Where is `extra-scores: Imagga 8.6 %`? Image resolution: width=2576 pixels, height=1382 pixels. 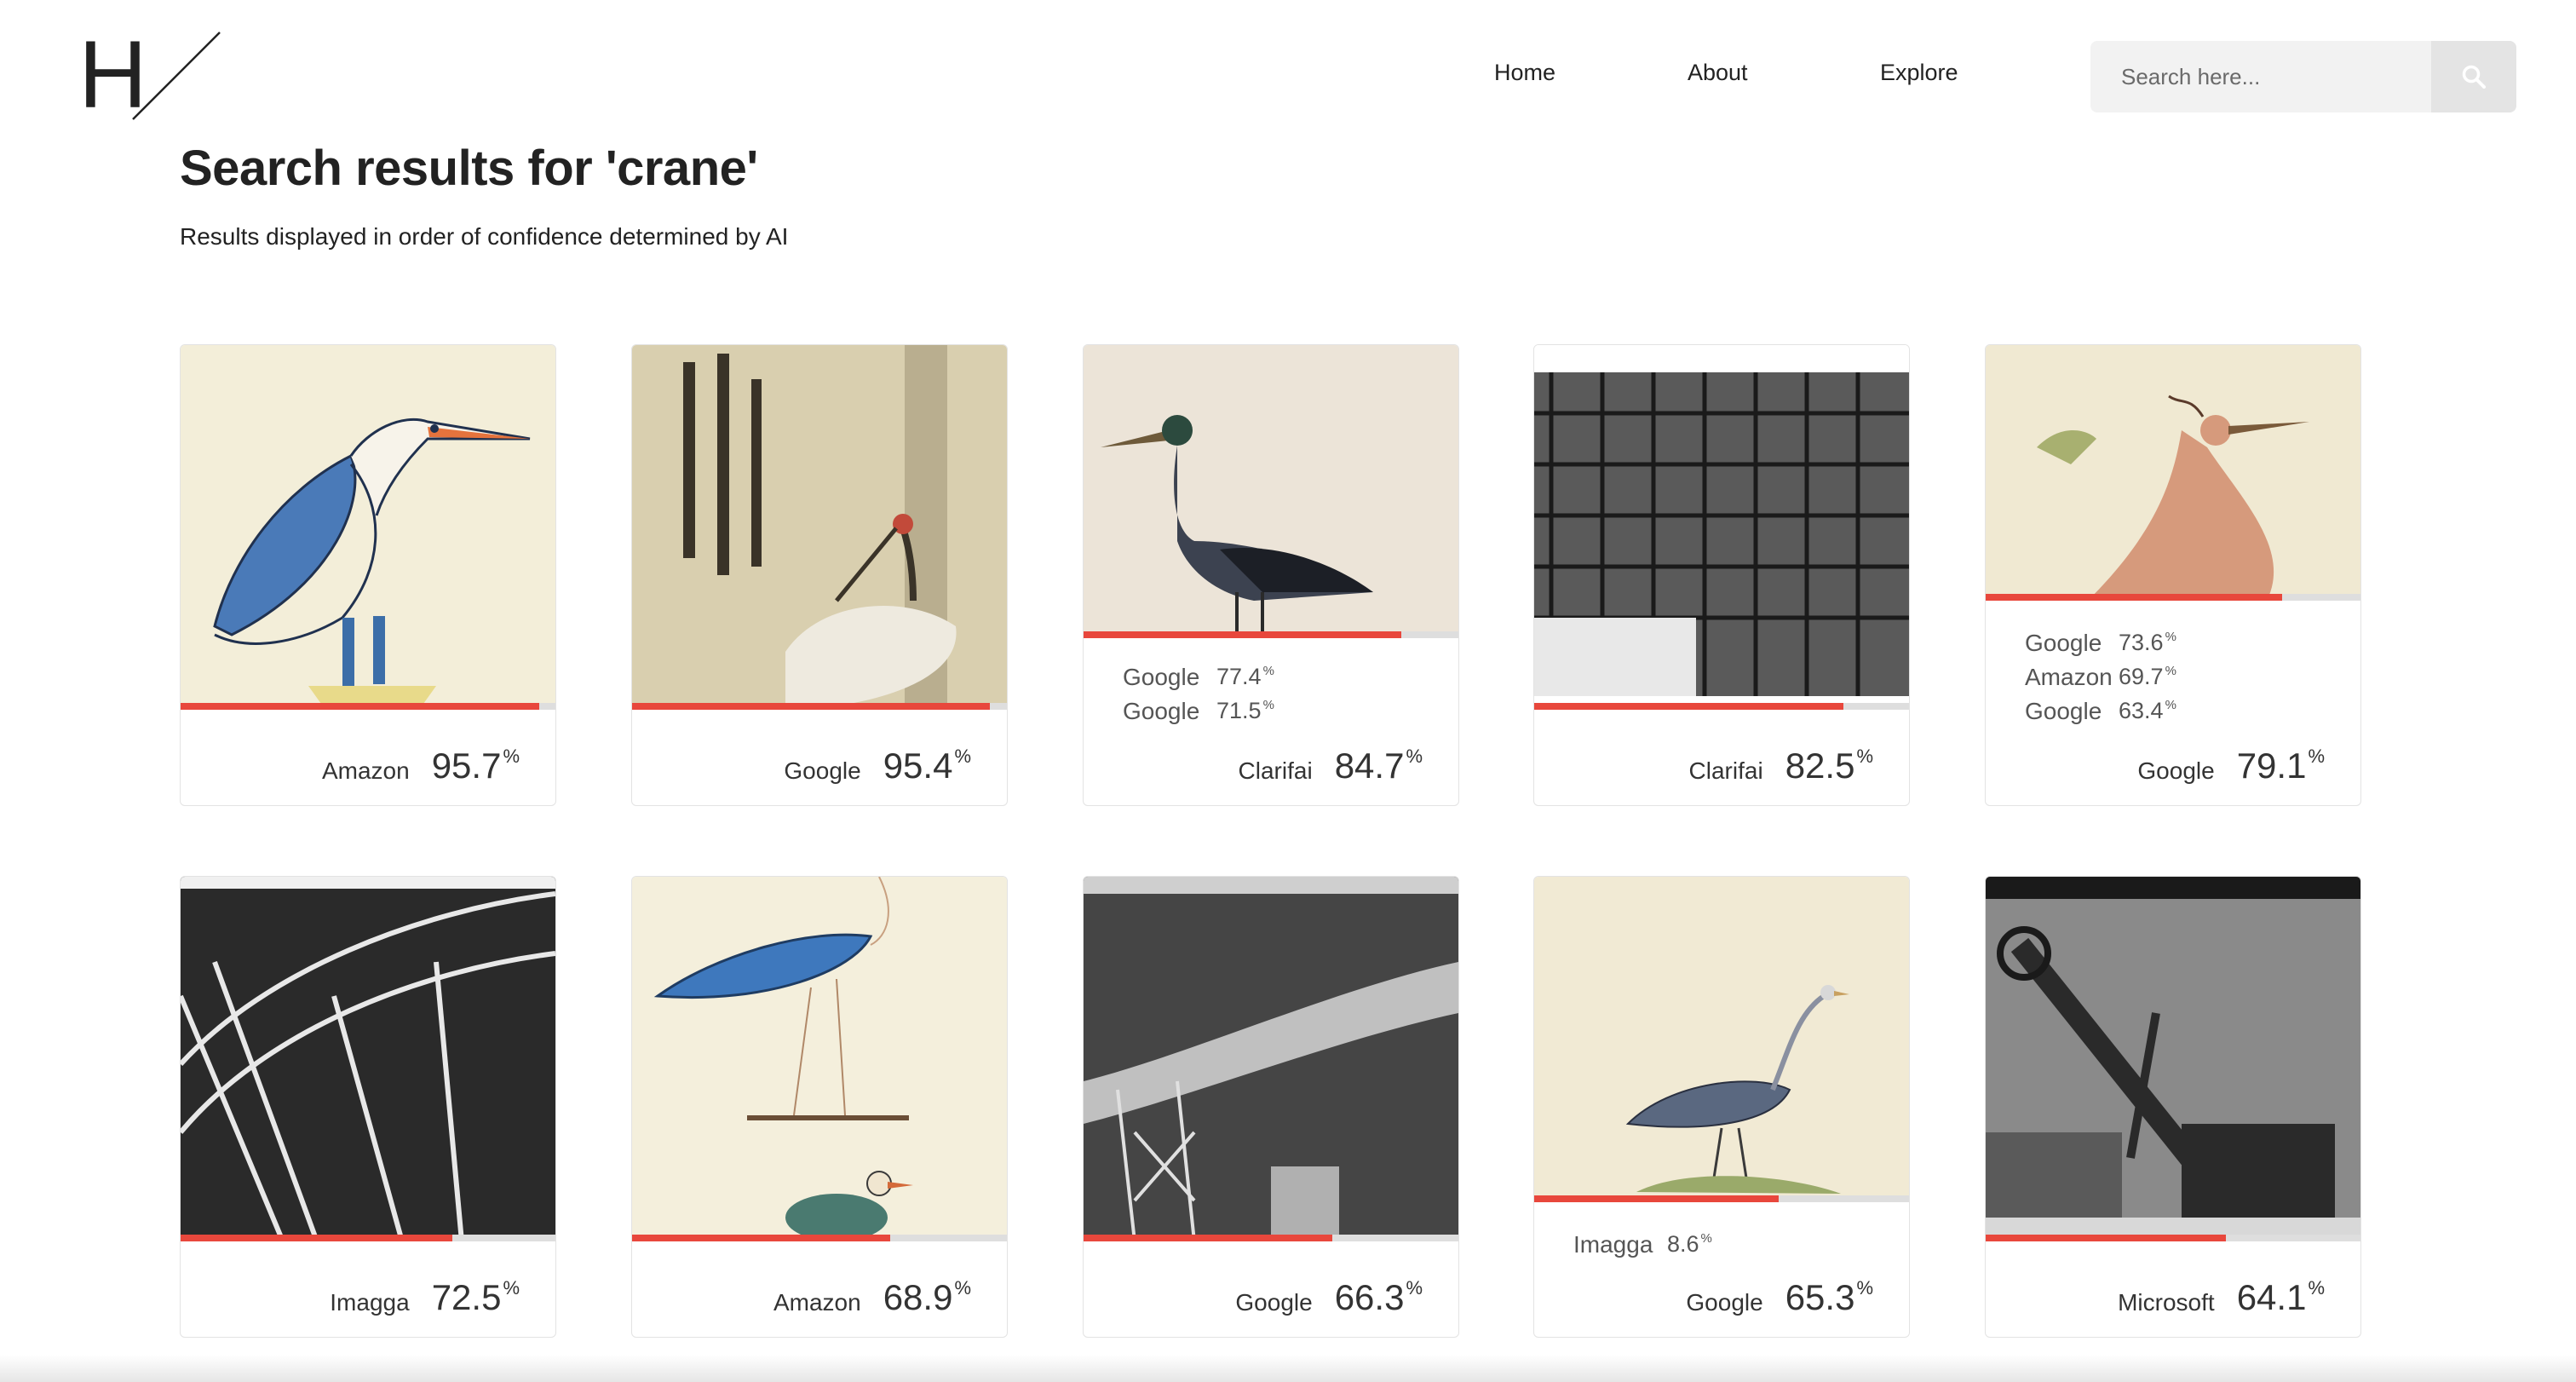
extra-scores: Imagga 8.6 % is located at coordinates (1643, 1248).